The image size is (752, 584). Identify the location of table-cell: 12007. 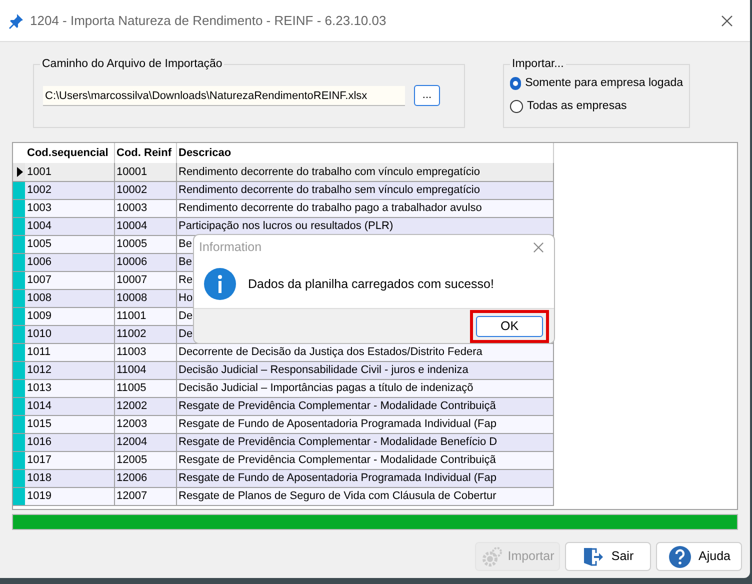
(145, 496).